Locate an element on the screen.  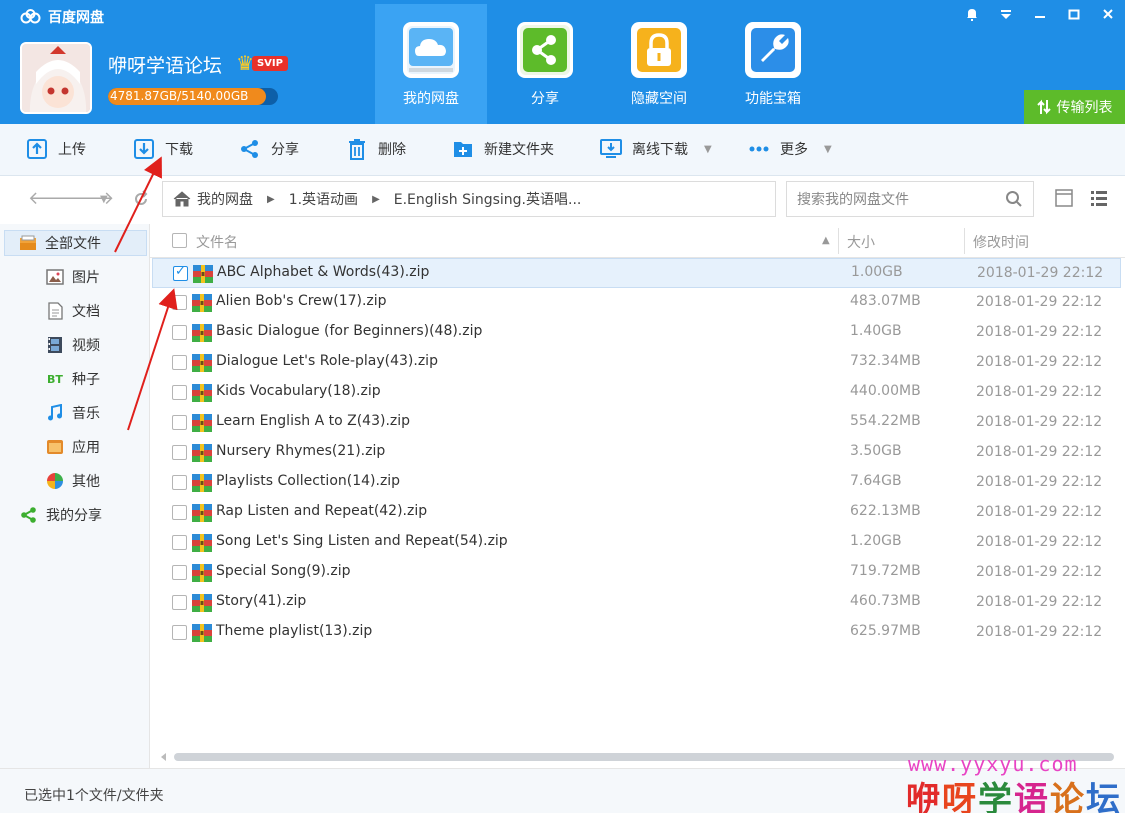
file-row: Story(41).zip 460.73MB 2018-01-29 22:12 is located at coordinates (637, 603).